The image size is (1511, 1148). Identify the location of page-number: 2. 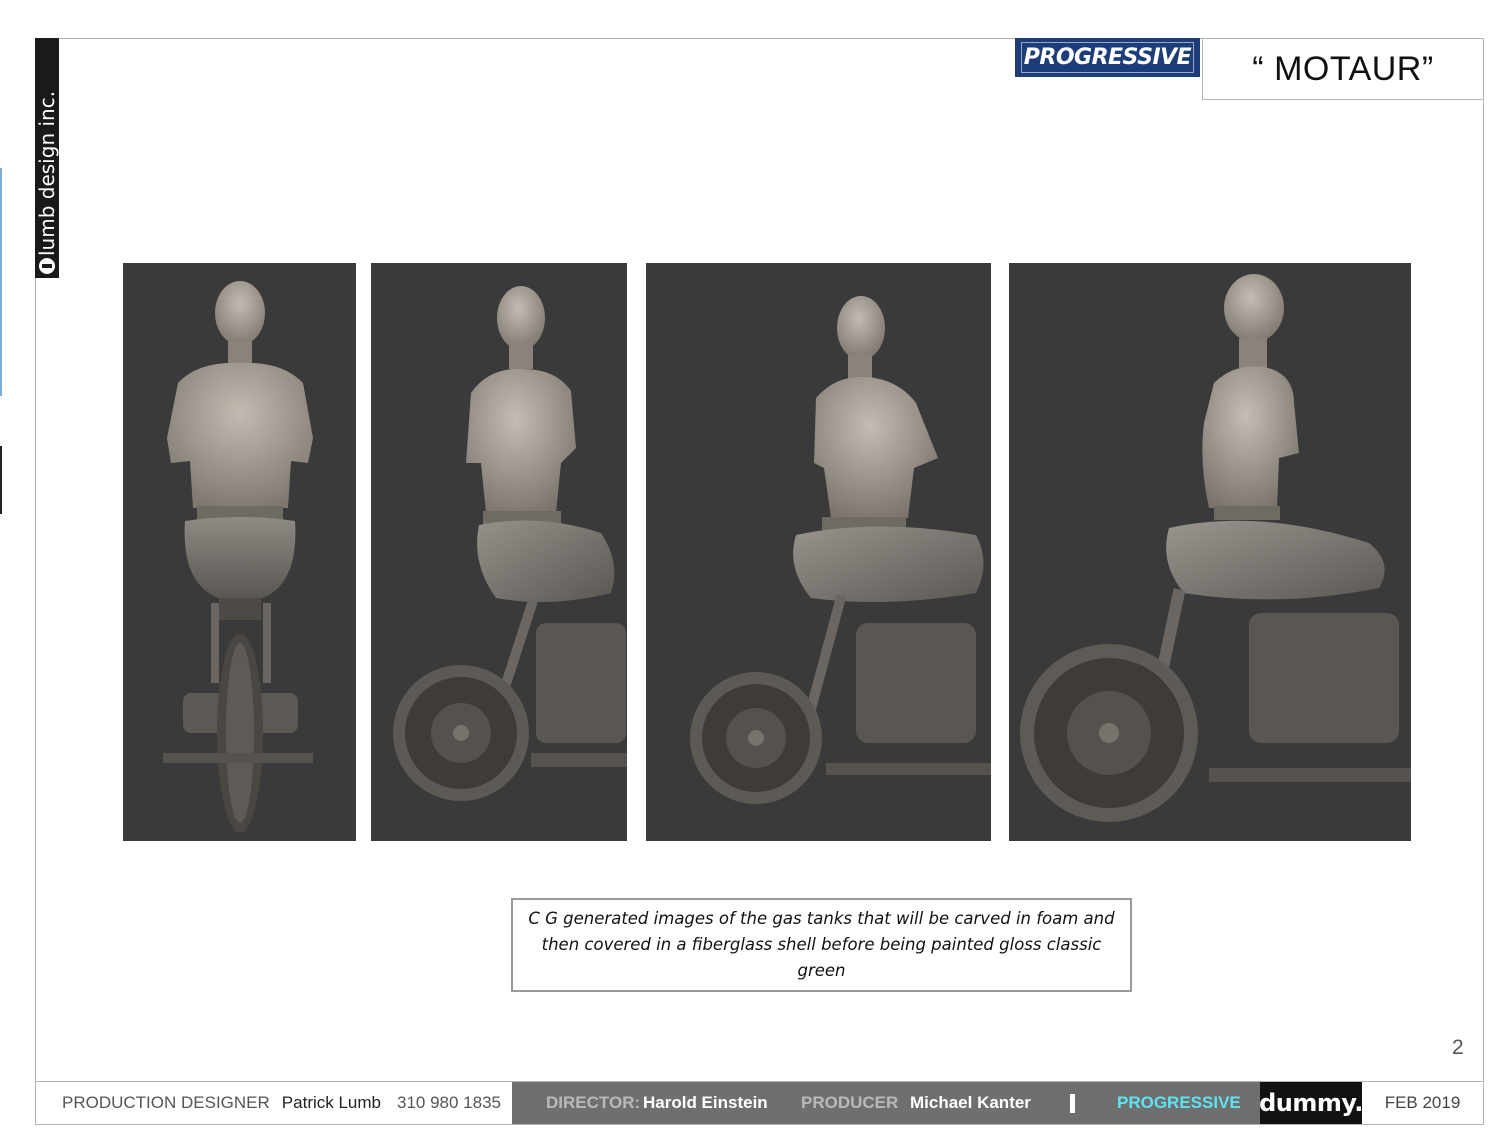
(1458, 1047).